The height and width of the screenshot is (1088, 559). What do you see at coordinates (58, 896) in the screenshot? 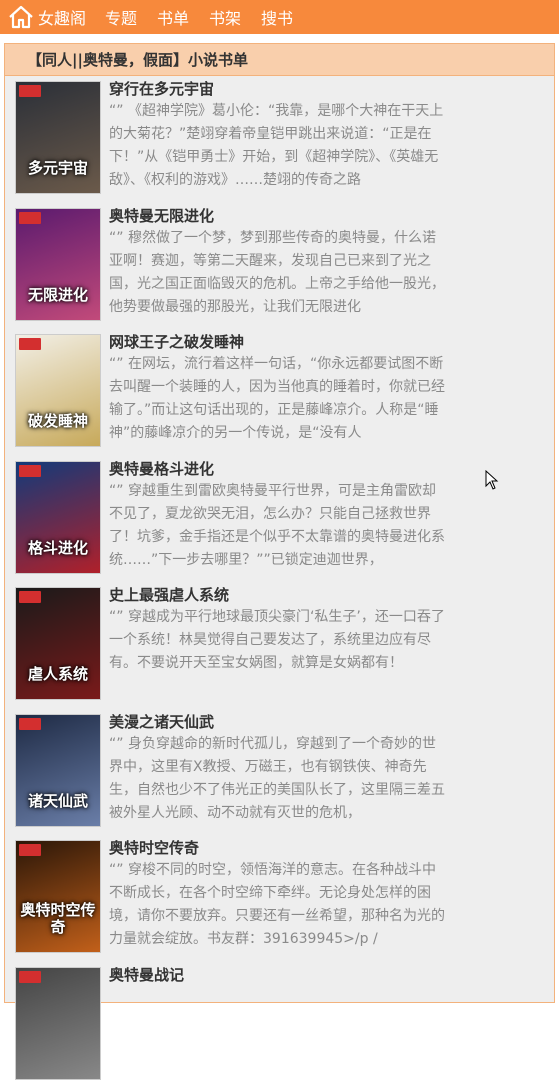
I see `book-cover: 奥特时空传奇` at bounding box center [58, 896].